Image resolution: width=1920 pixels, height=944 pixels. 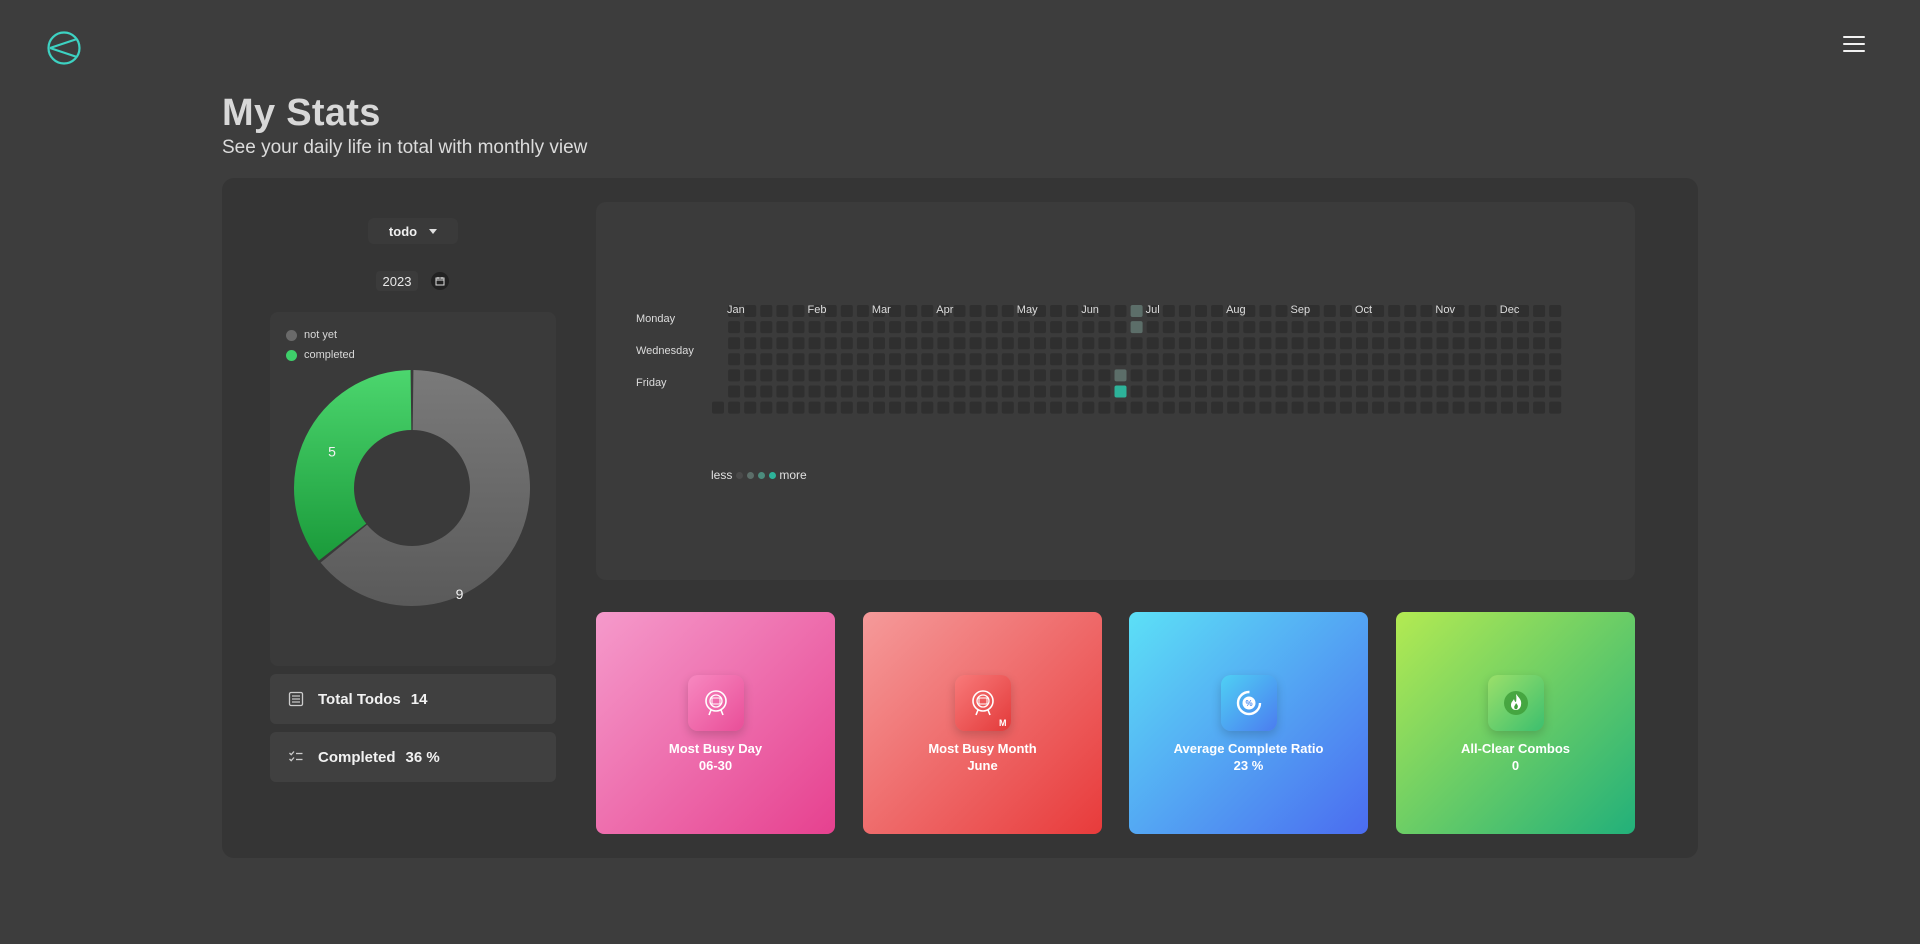 What do you see at coordinates (311, 335) in the screenshot?
I see `legend-not-yet: not yet` at bounding box center [311, 335].